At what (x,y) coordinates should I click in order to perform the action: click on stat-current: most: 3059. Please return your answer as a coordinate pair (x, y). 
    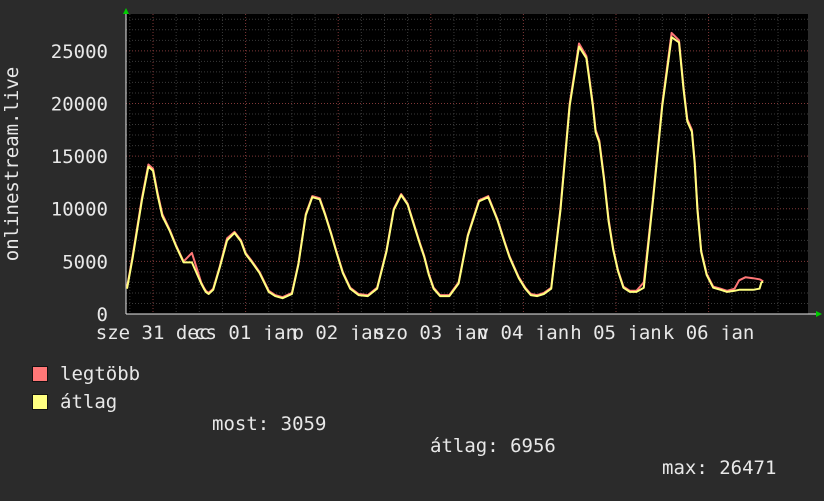
    Looking at the image, I should click on (269, 424).